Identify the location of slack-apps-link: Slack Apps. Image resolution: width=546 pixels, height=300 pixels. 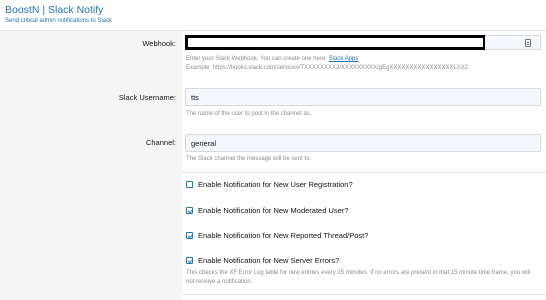
(344, 59).